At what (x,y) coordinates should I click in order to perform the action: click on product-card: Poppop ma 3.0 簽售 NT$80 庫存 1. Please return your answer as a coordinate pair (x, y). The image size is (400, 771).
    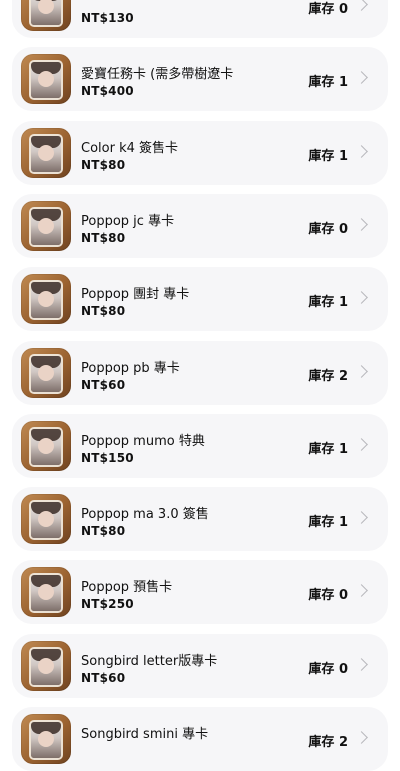
    Looking at the image, I should click on (200, 519).